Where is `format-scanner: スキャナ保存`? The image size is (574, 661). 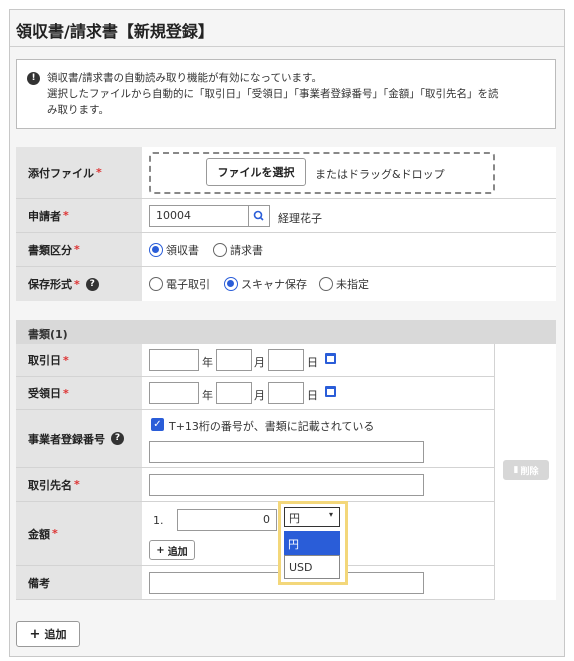
format-scanner: スキャナ保存 is located at coordinates (265, 284).